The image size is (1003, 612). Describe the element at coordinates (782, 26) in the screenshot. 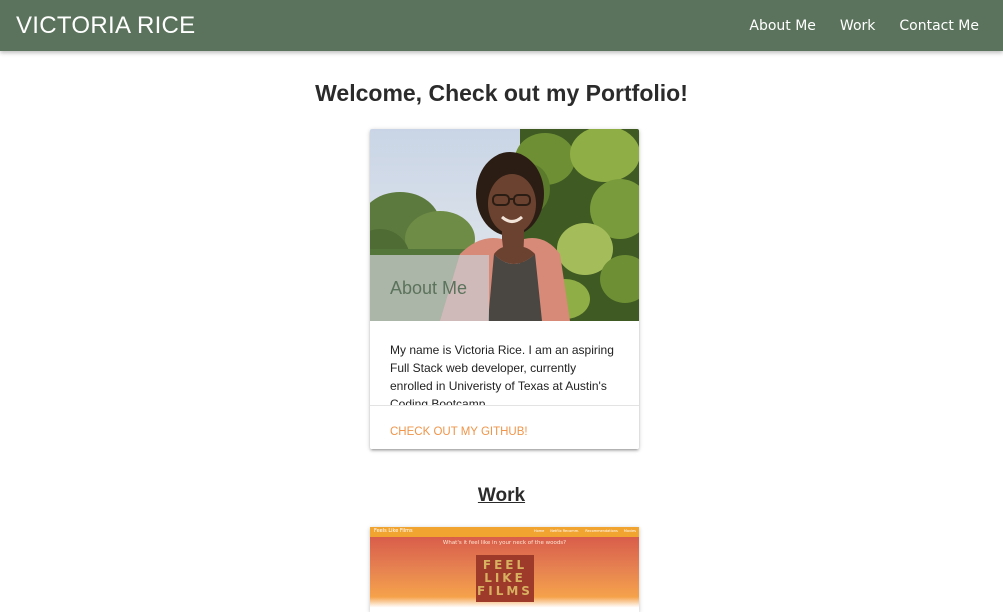

I see `nav-link-about-me: About Me` at that location.